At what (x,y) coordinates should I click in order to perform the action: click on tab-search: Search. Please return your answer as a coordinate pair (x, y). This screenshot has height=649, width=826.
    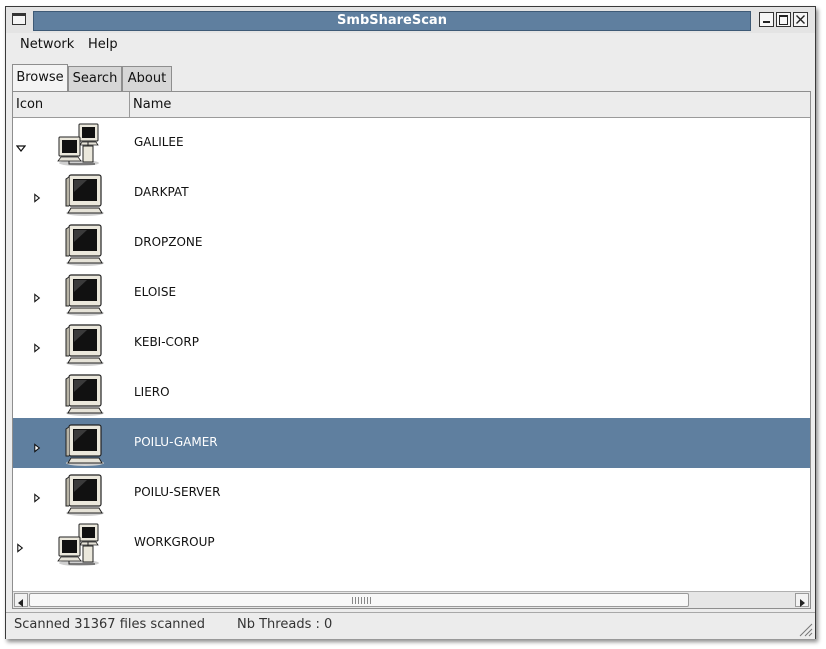
    Looking at the image, I should click on (95, 78).